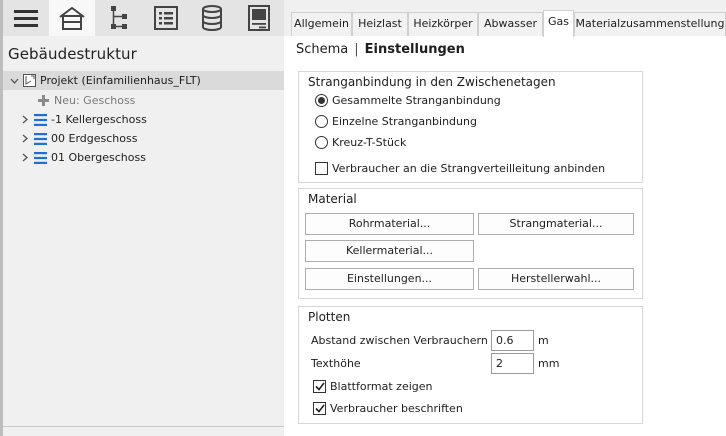 The width and height of the screenshot is (726, 436). Describe the element at coordinates (1, 218) in the screenshot. I see `pane-edge` at that location.